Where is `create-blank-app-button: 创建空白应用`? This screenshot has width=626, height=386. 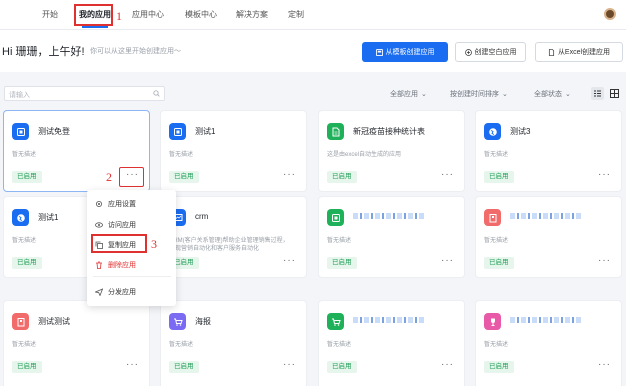 create-blank-app-button: 创建空白应用 is located at coordinates (490, 52).